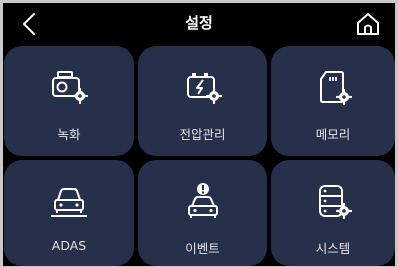 The height and width of the screenshot is (267, 398). What do you see at coordinates (69, 202) in the screenshot?
I see `car-lane-icon` at bounding box center [69, 202].